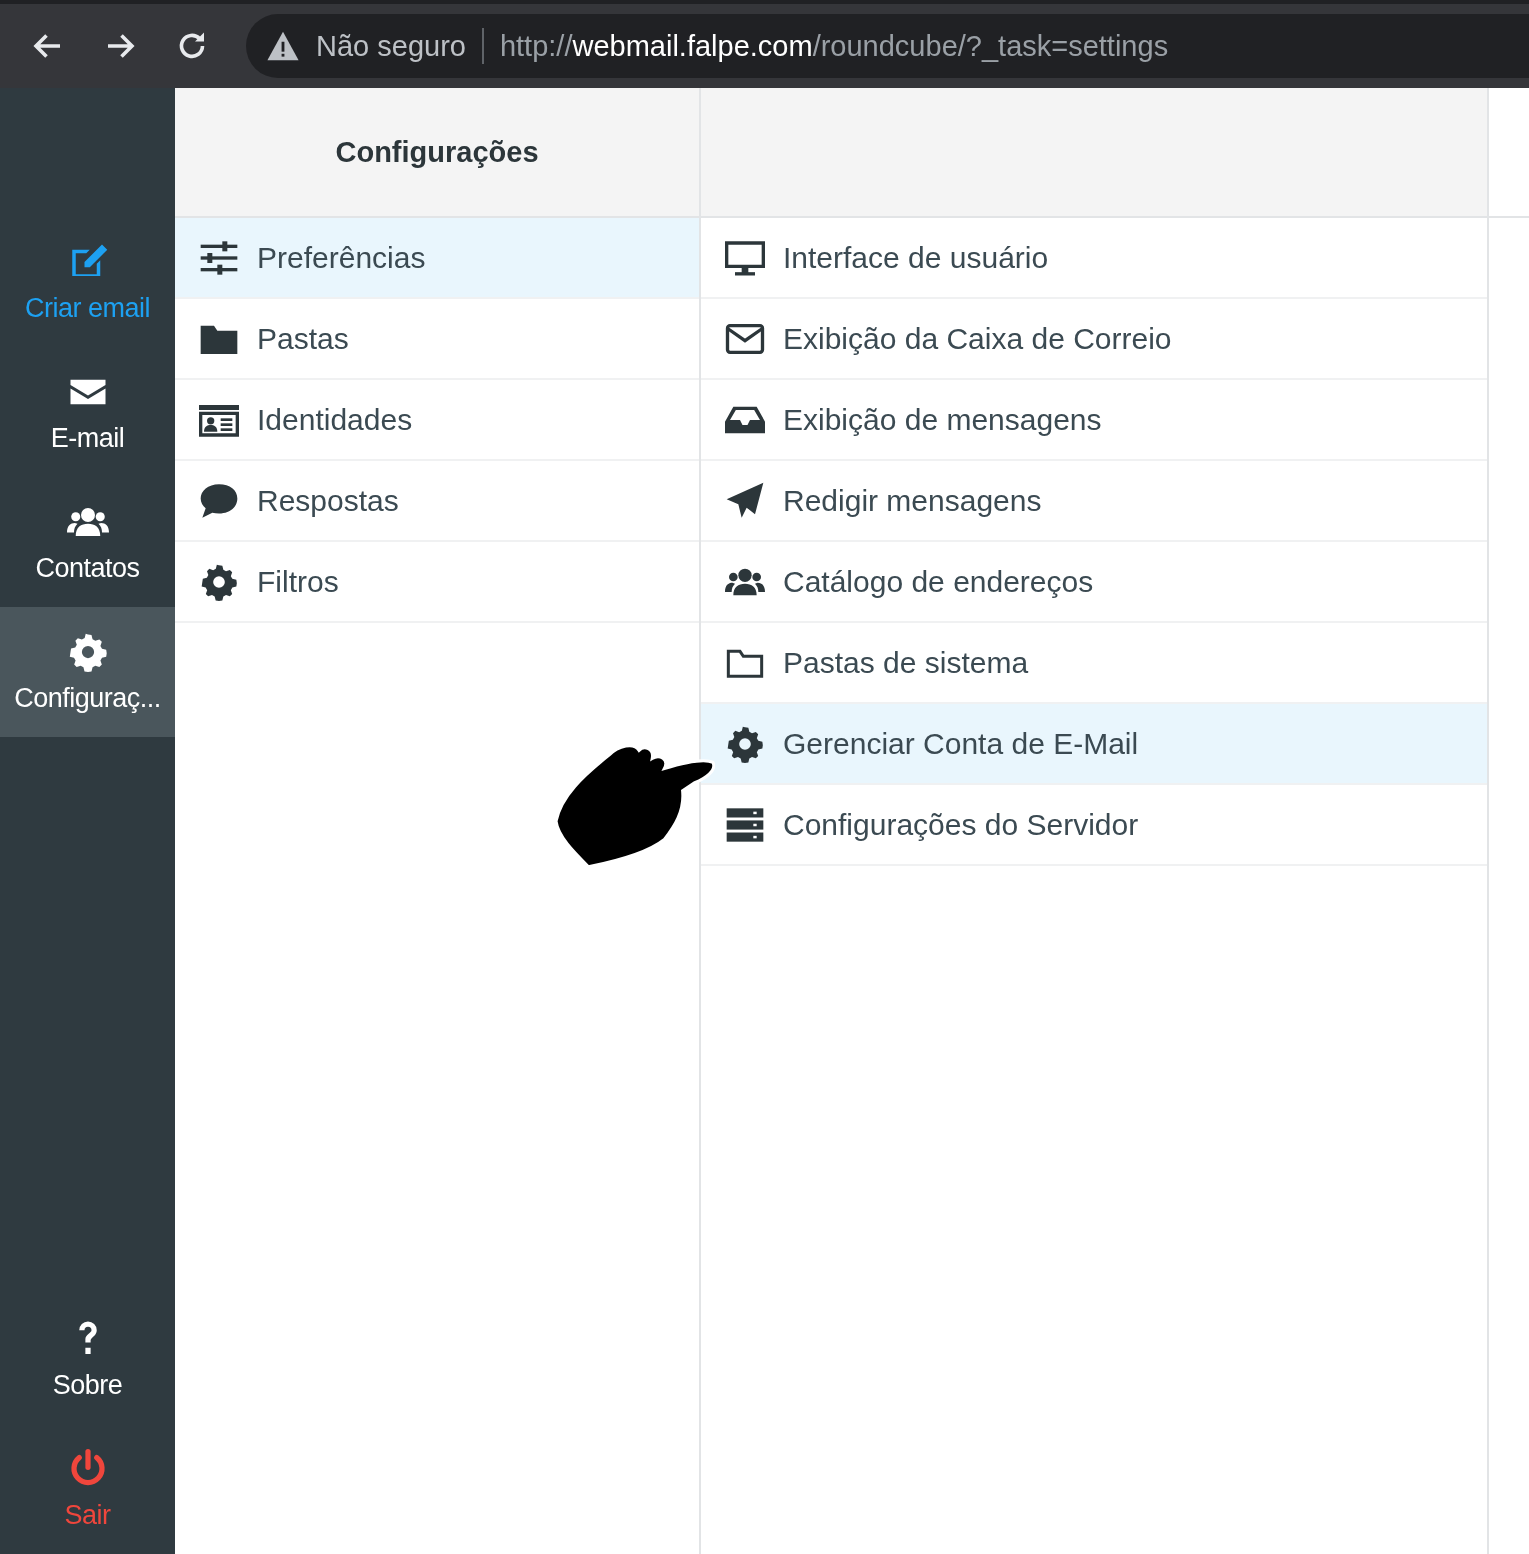  Describe the element at coordinates (437, 582) in the screenshot. I see `settings-section-item: Filtros` at that location.